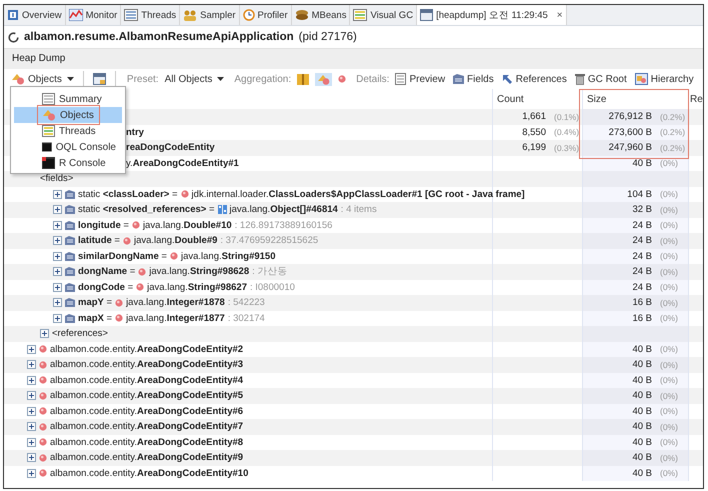  What do you see at coordinates (135, 132) in the screenshot?
I see `class-name: ntry` at bounding box center [135, 132].